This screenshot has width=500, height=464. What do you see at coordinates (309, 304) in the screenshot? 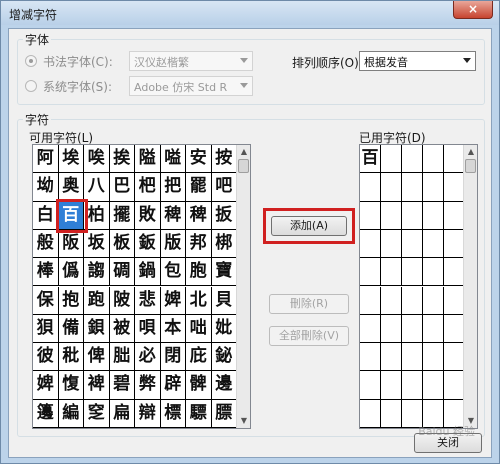
I see `delete-button: 刪除(R)` at bounding box center [309, 304].